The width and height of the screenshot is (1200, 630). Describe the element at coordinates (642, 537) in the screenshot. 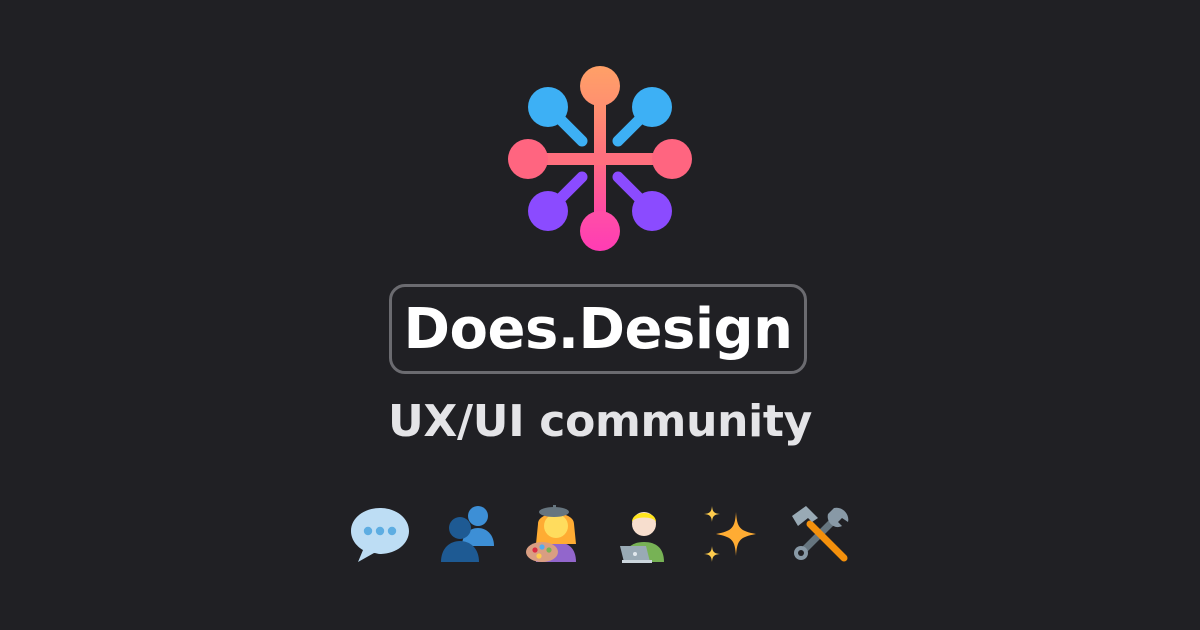

I see `technologist-icon` at that location.